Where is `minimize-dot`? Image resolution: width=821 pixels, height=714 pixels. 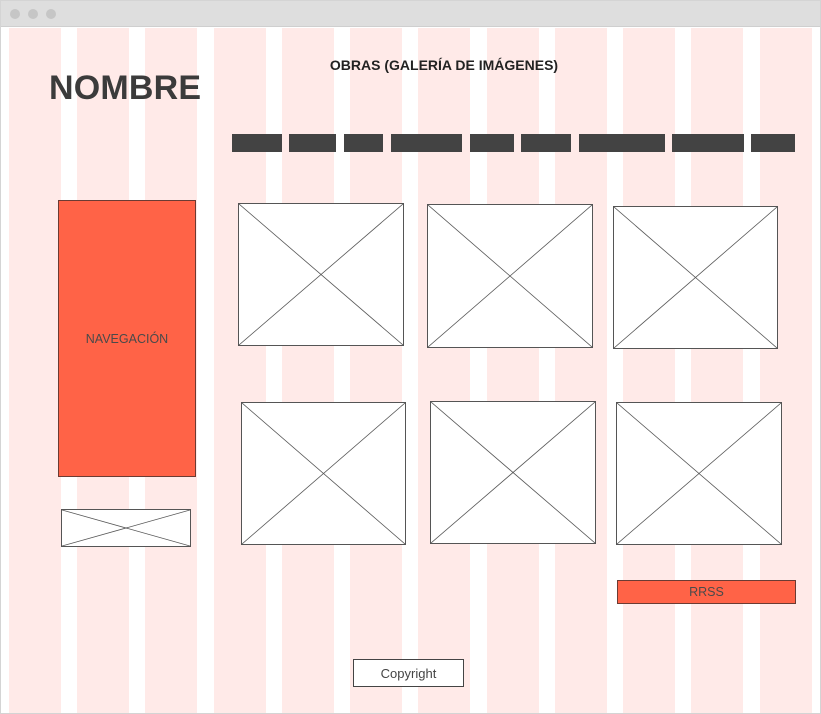 minimize-dot is located at coordinates (33, 14).